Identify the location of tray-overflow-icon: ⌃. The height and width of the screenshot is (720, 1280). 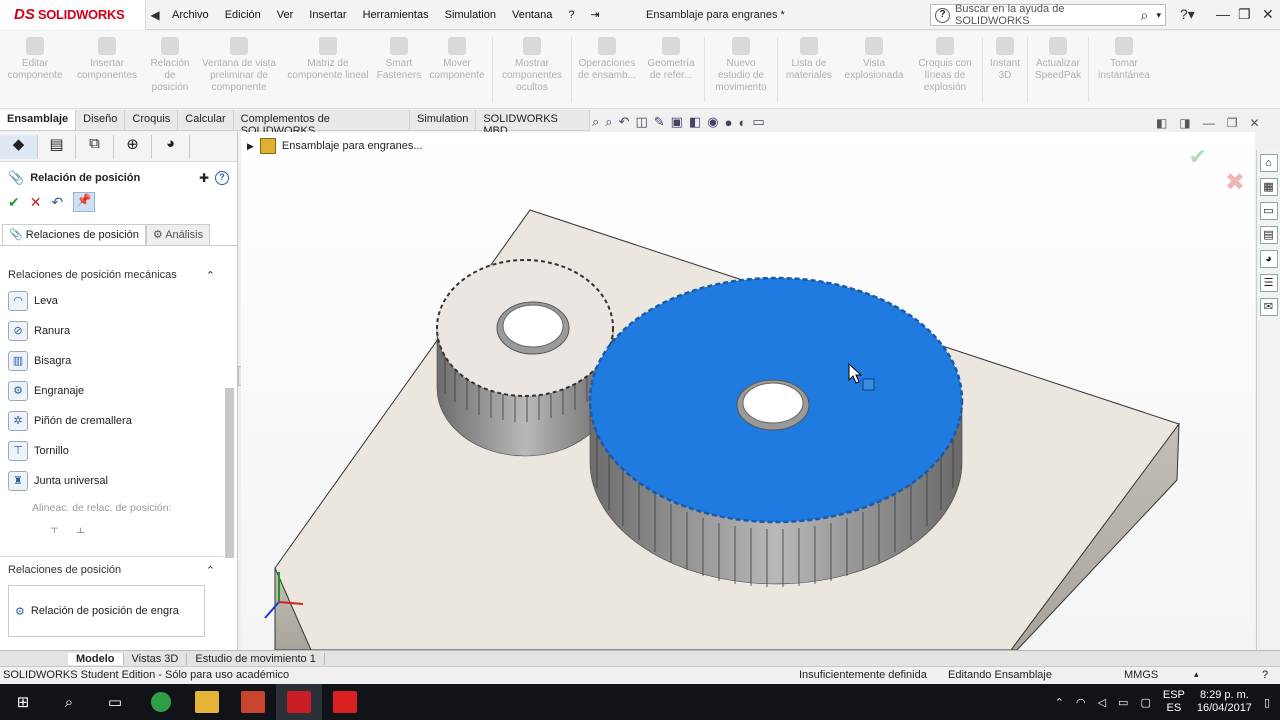
(1059, 702).